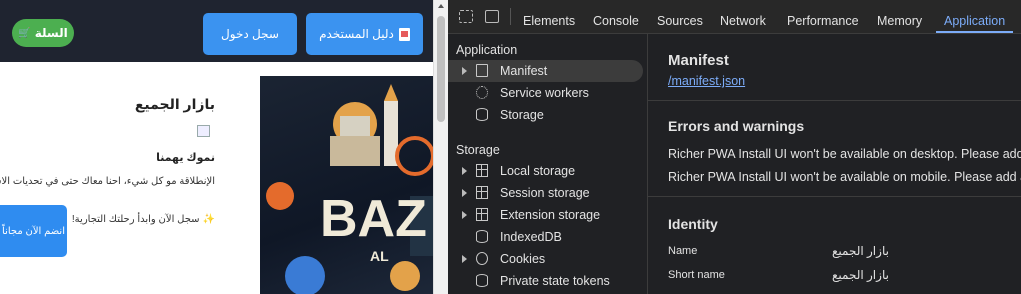 This screenshot has width=1021, height=294. Describe the element at coordinates (860, 275) in the screenshot. I see `identity-value-short-name: بازار الجميع` at that location.